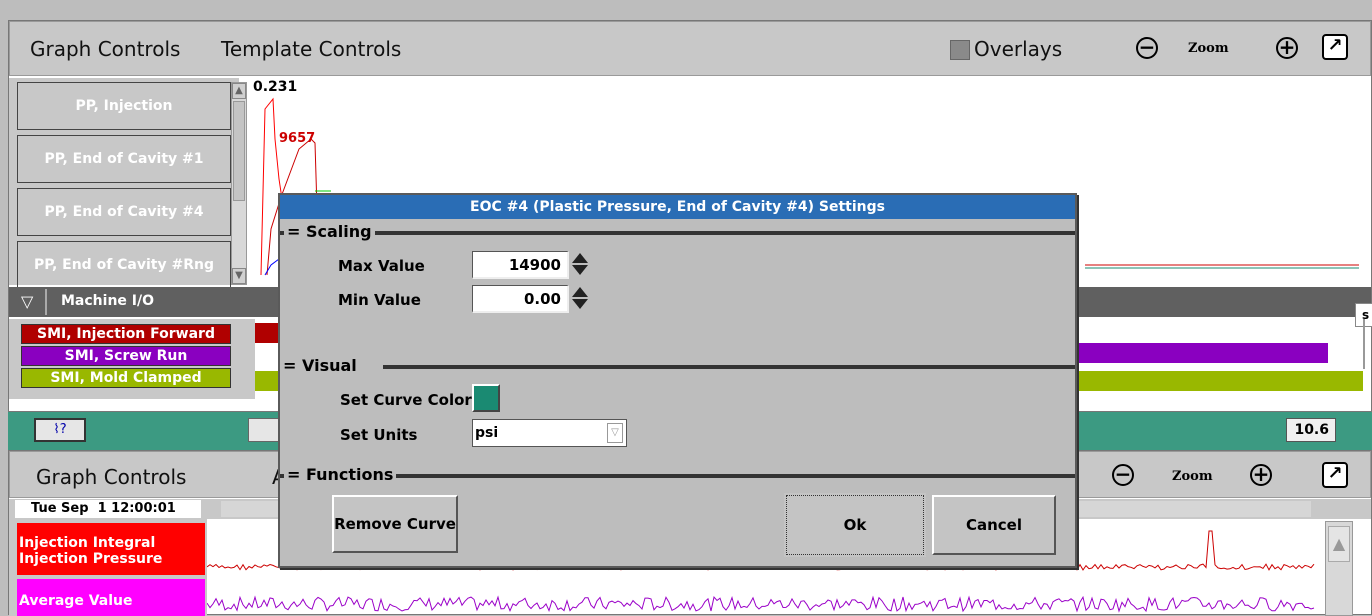  I want to click on scroll-down-icon: ▼, so click(239, 276).